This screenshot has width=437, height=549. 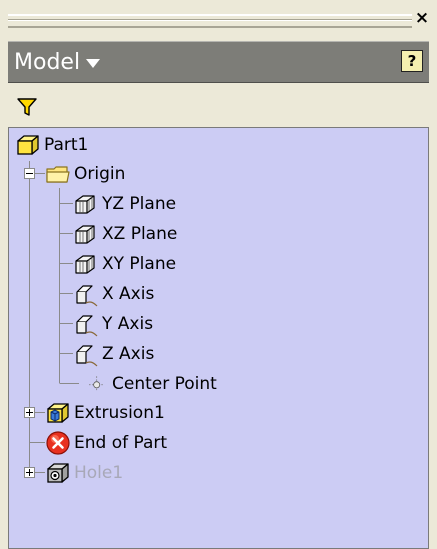 I want to click on extrusion-icon, so click(x=58, y=413).